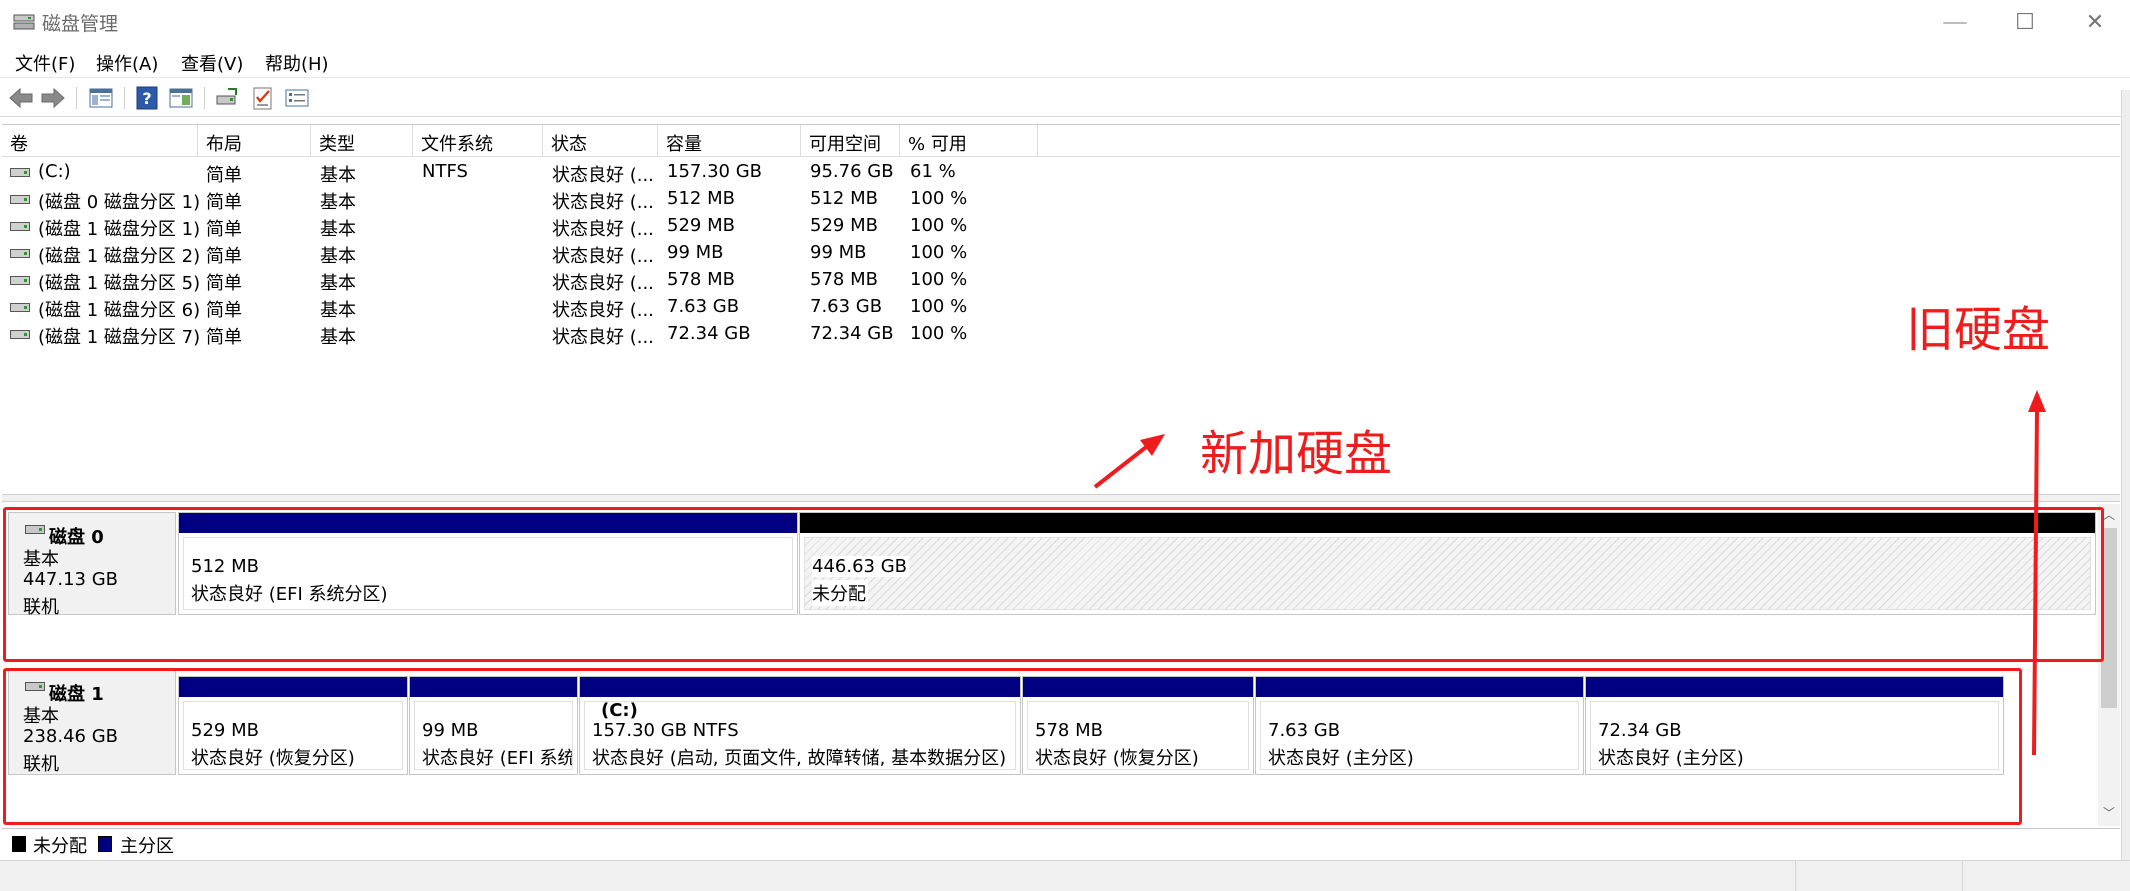 This screenshot has width=2130, height=891. Describe the element at coordinates (45, 63) in the screenshot. I see `menu-file: 文件(F)` at that location.